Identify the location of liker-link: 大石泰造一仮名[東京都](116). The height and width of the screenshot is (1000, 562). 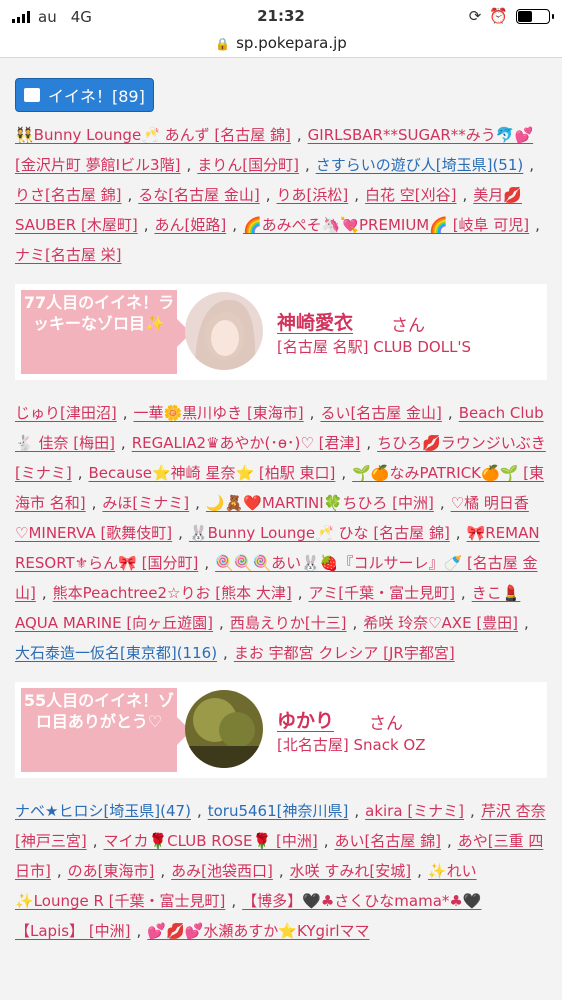
(116, 653).